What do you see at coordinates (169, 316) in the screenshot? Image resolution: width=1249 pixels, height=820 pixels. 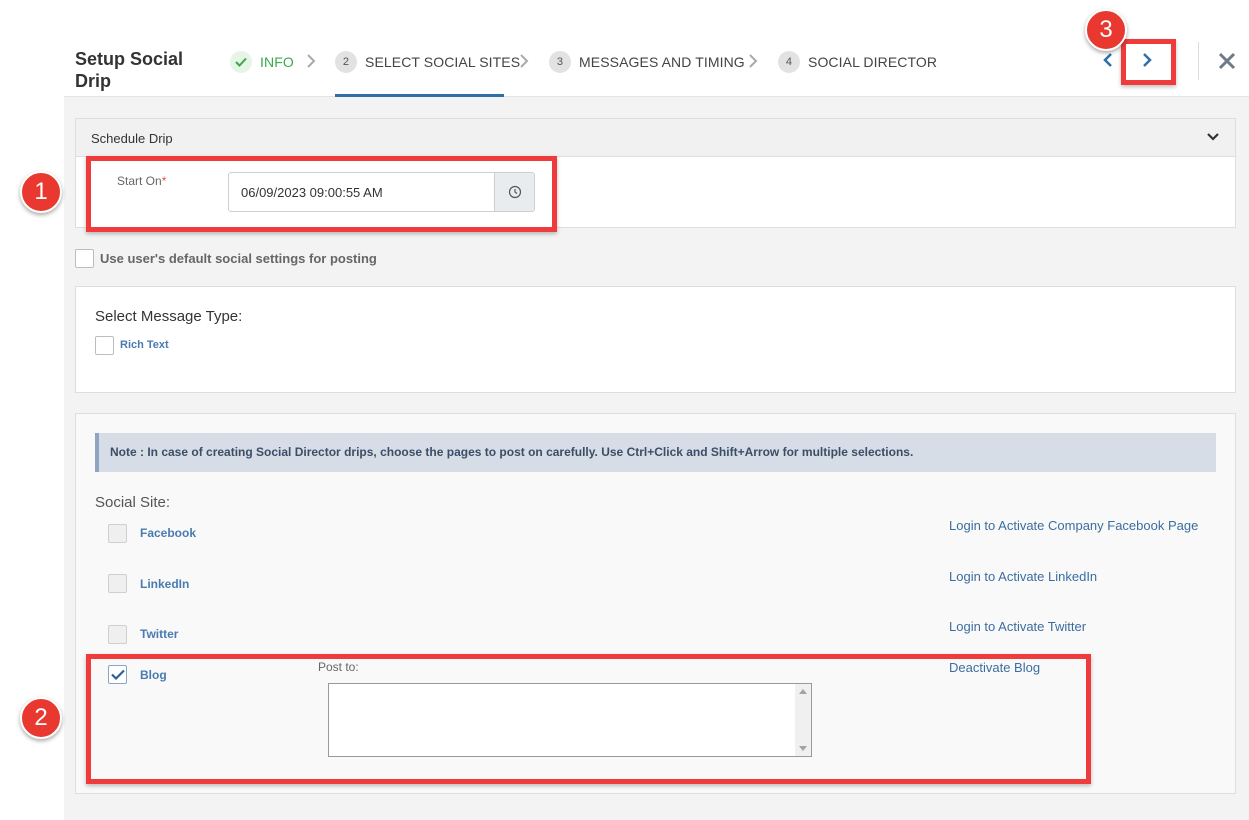 I see `message-type-heading: Select Message Type:` at bounding box center [169, 316].